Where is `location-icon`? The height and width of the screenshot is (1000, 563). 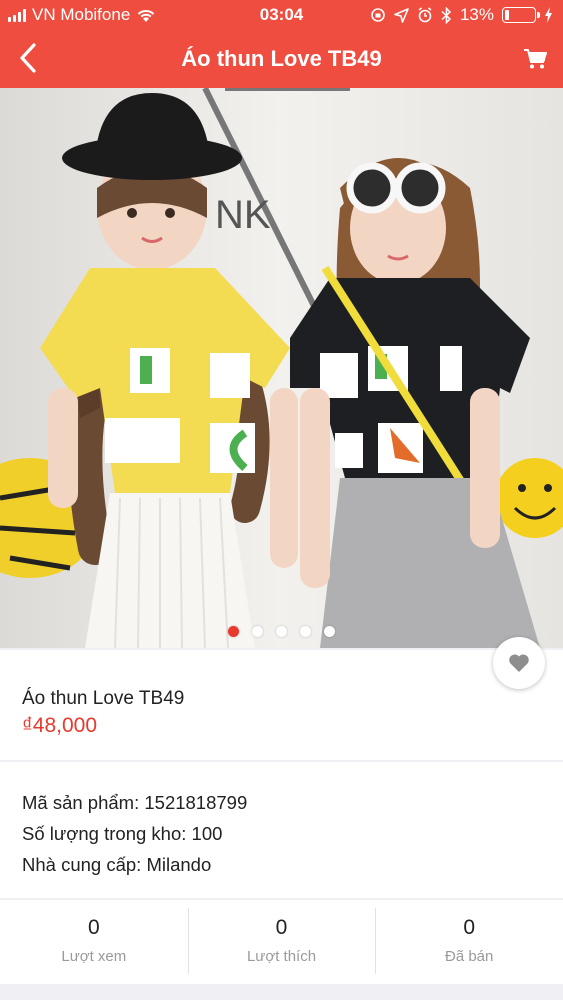
location-icon is located at coordinates (401, 15).